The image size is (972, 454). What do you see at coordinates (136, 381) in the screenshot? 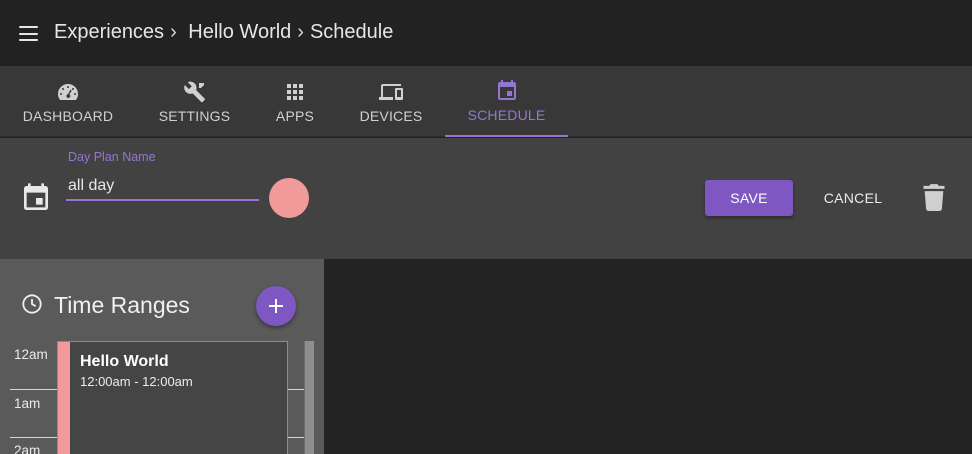
I see `event-time: 12:00am - 12:00am` at bounding box center [136, 381].